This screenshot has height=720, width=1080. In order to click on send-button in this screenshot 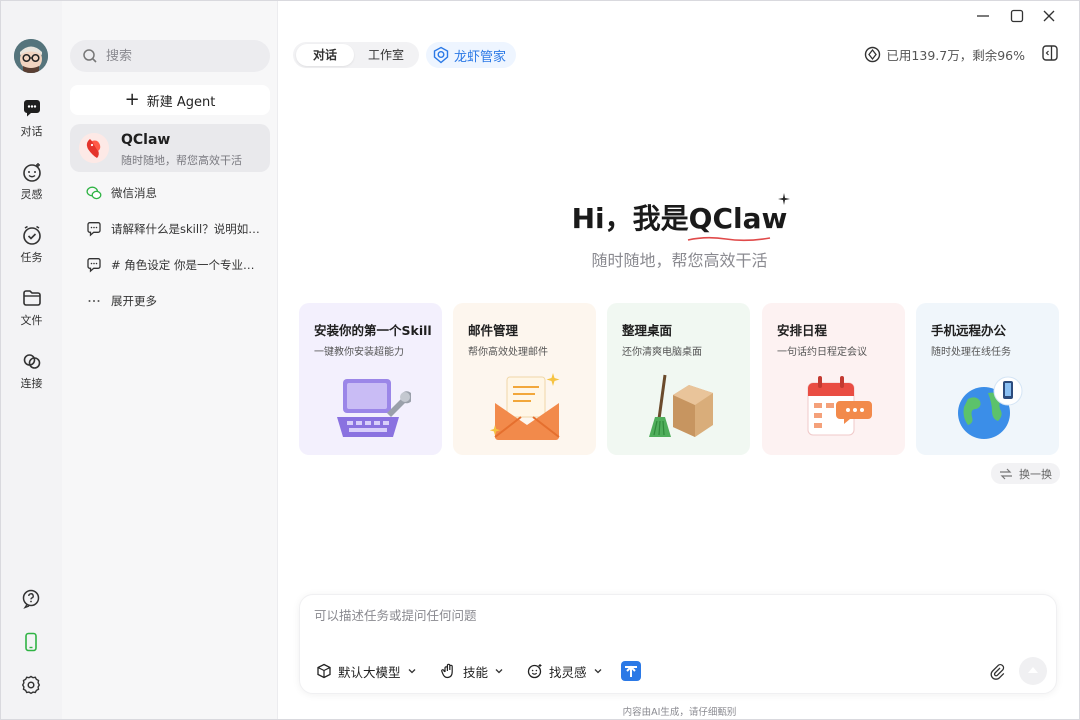, I will do `click(1033, 671)`.